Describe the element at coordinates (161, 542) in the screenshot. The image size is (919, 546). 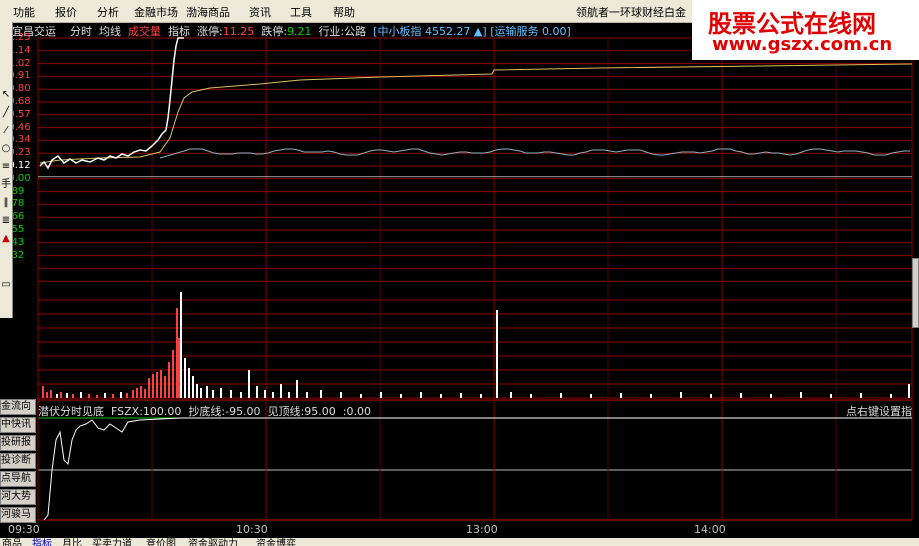
I see `tab-auction: 竞价图` at that location.